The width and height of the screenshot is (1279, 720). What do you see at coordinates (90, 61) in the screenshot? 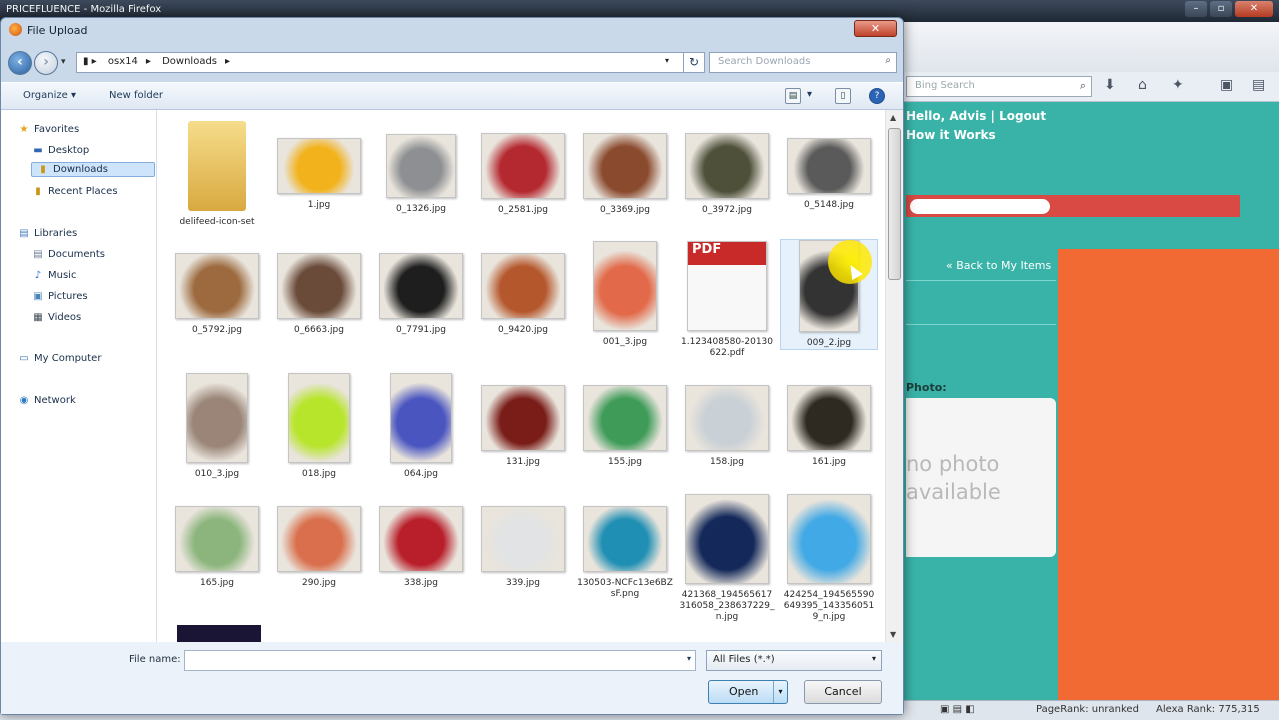
I see `folder-icon: ▮ ▸` at bounding box center [90, 61].